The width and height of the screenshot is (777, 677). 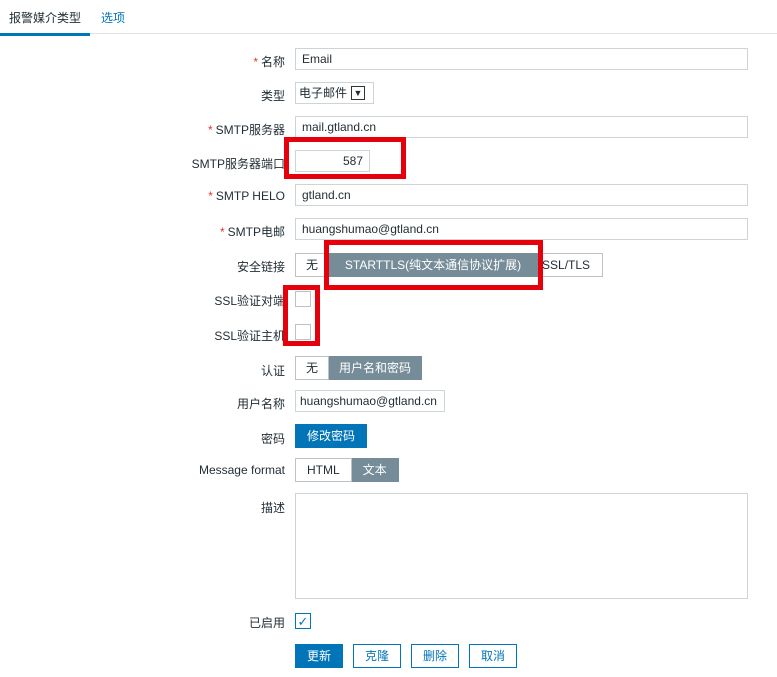 I want to click on security-option-none: 无, so click(x=312, y=265).